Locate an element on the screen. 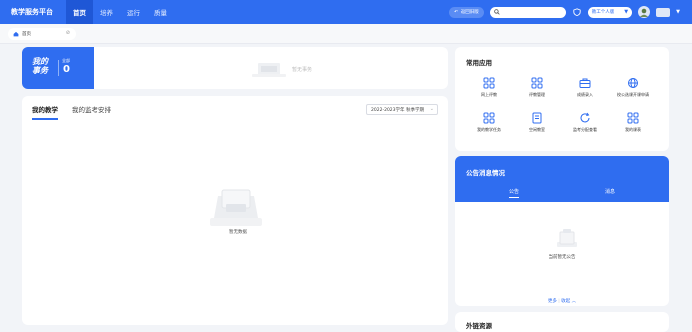  empty-data-icon is located at coordinates (236, 207).